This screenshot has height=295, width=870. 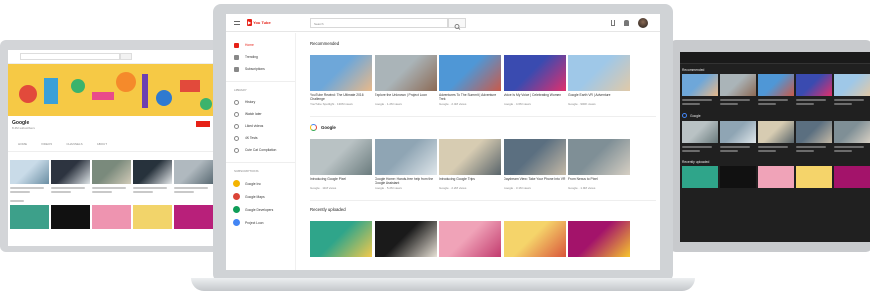 I want to click on channel-tab: HOME, so click(x=22, y=146).